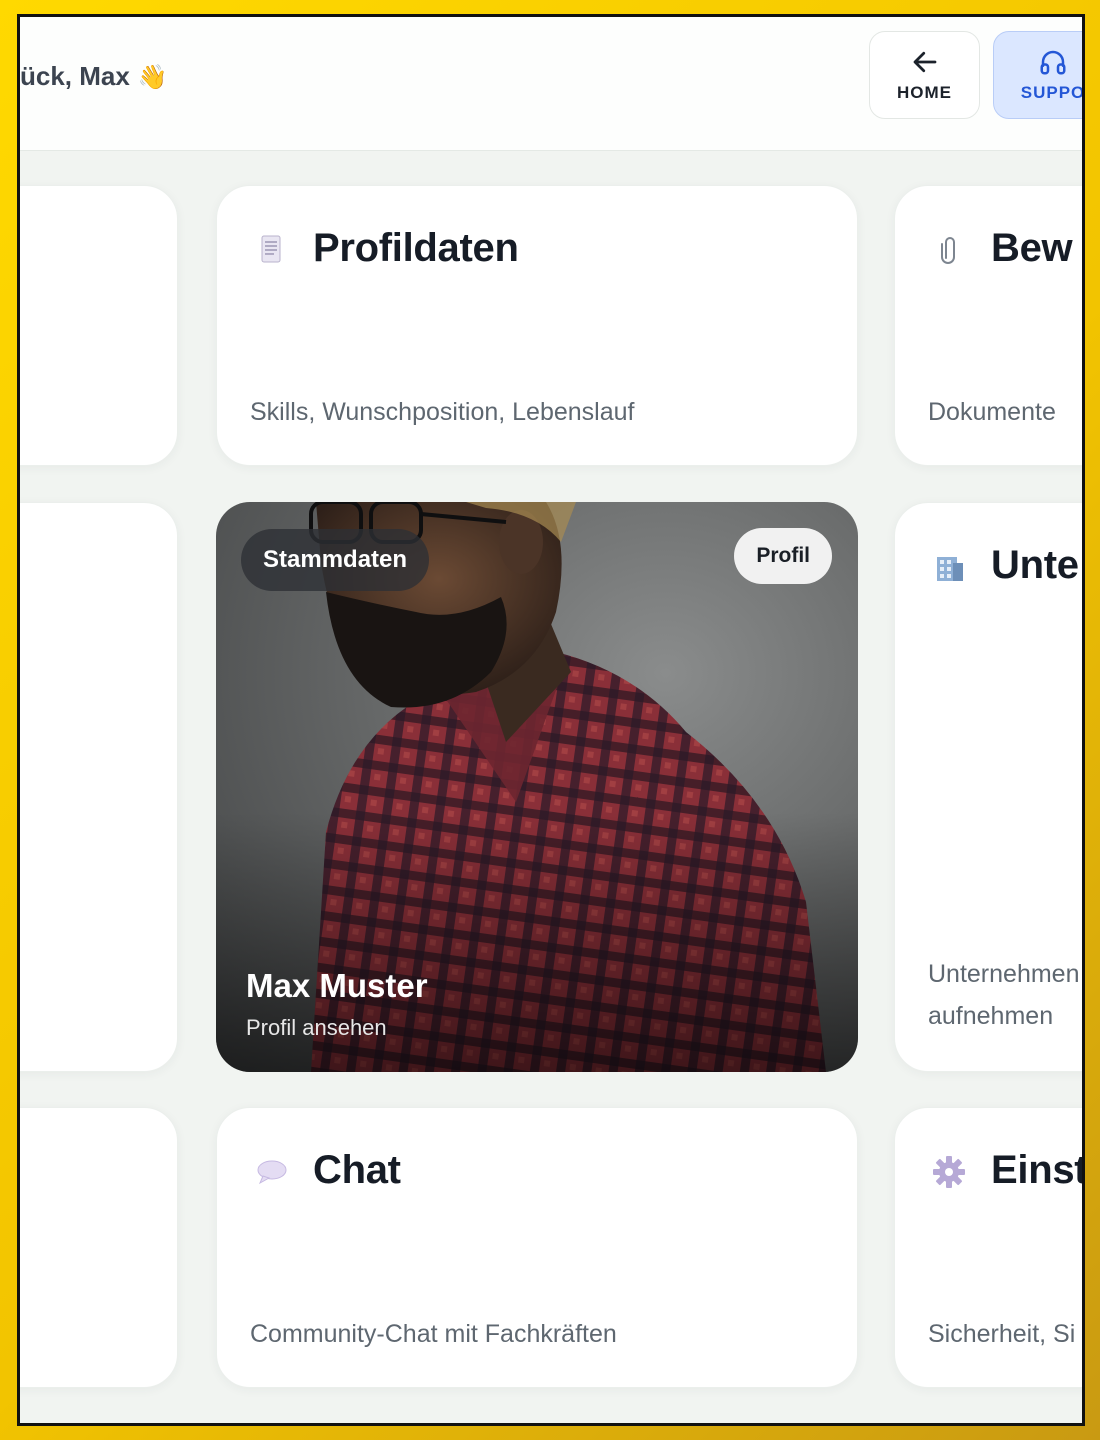  I want to click on profil-tag-button: Profil, so click(783, 556).